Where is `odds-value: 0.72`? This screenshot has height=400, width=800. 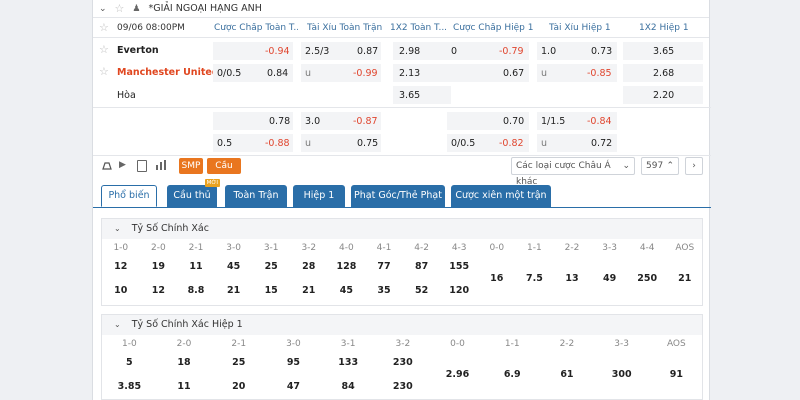
odds-value: 0.72 is located at coordinates (601, 143).